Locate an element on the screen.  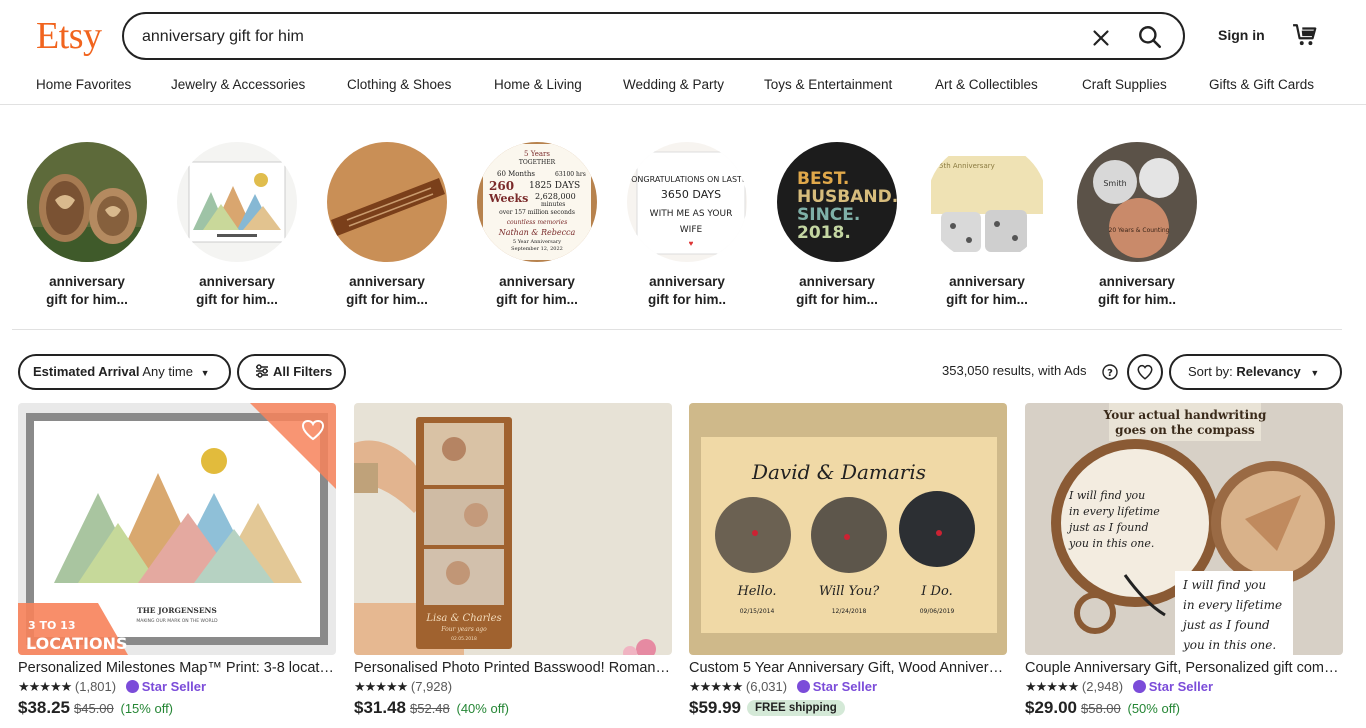
svg-text: 260 is located at coordinates (501, 186).